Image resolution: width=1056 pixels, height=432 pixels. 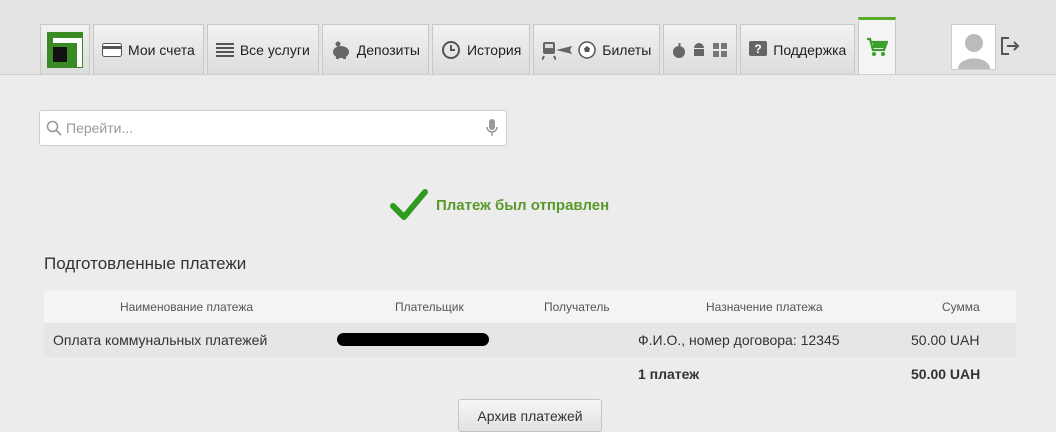 I want to click on column-header: Наименование платежа, so click(x=187, y=306).